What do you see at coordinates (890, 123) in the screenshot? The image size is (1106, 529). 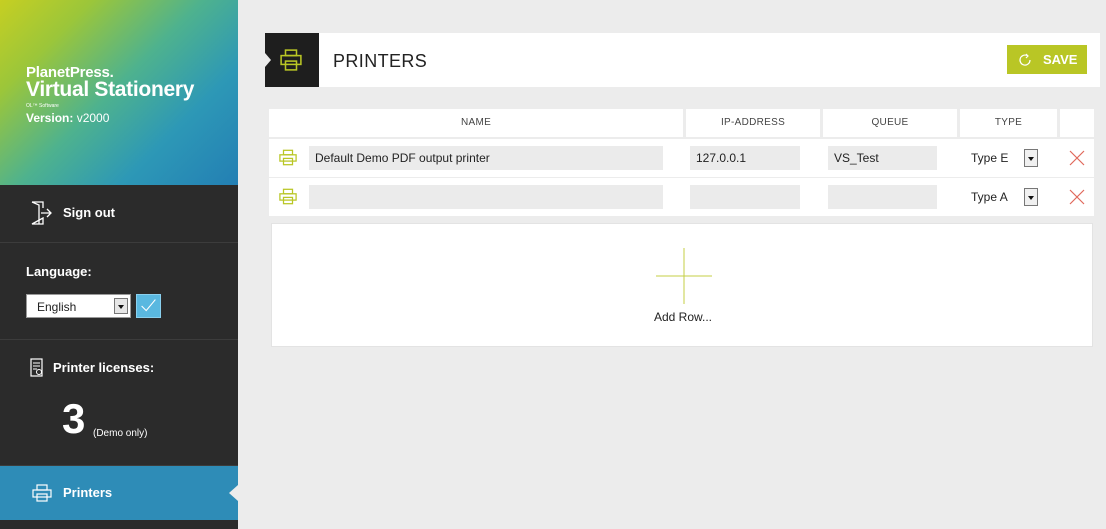 I see `column-header-queue: QUEUE` at bounding box center [890, 123].